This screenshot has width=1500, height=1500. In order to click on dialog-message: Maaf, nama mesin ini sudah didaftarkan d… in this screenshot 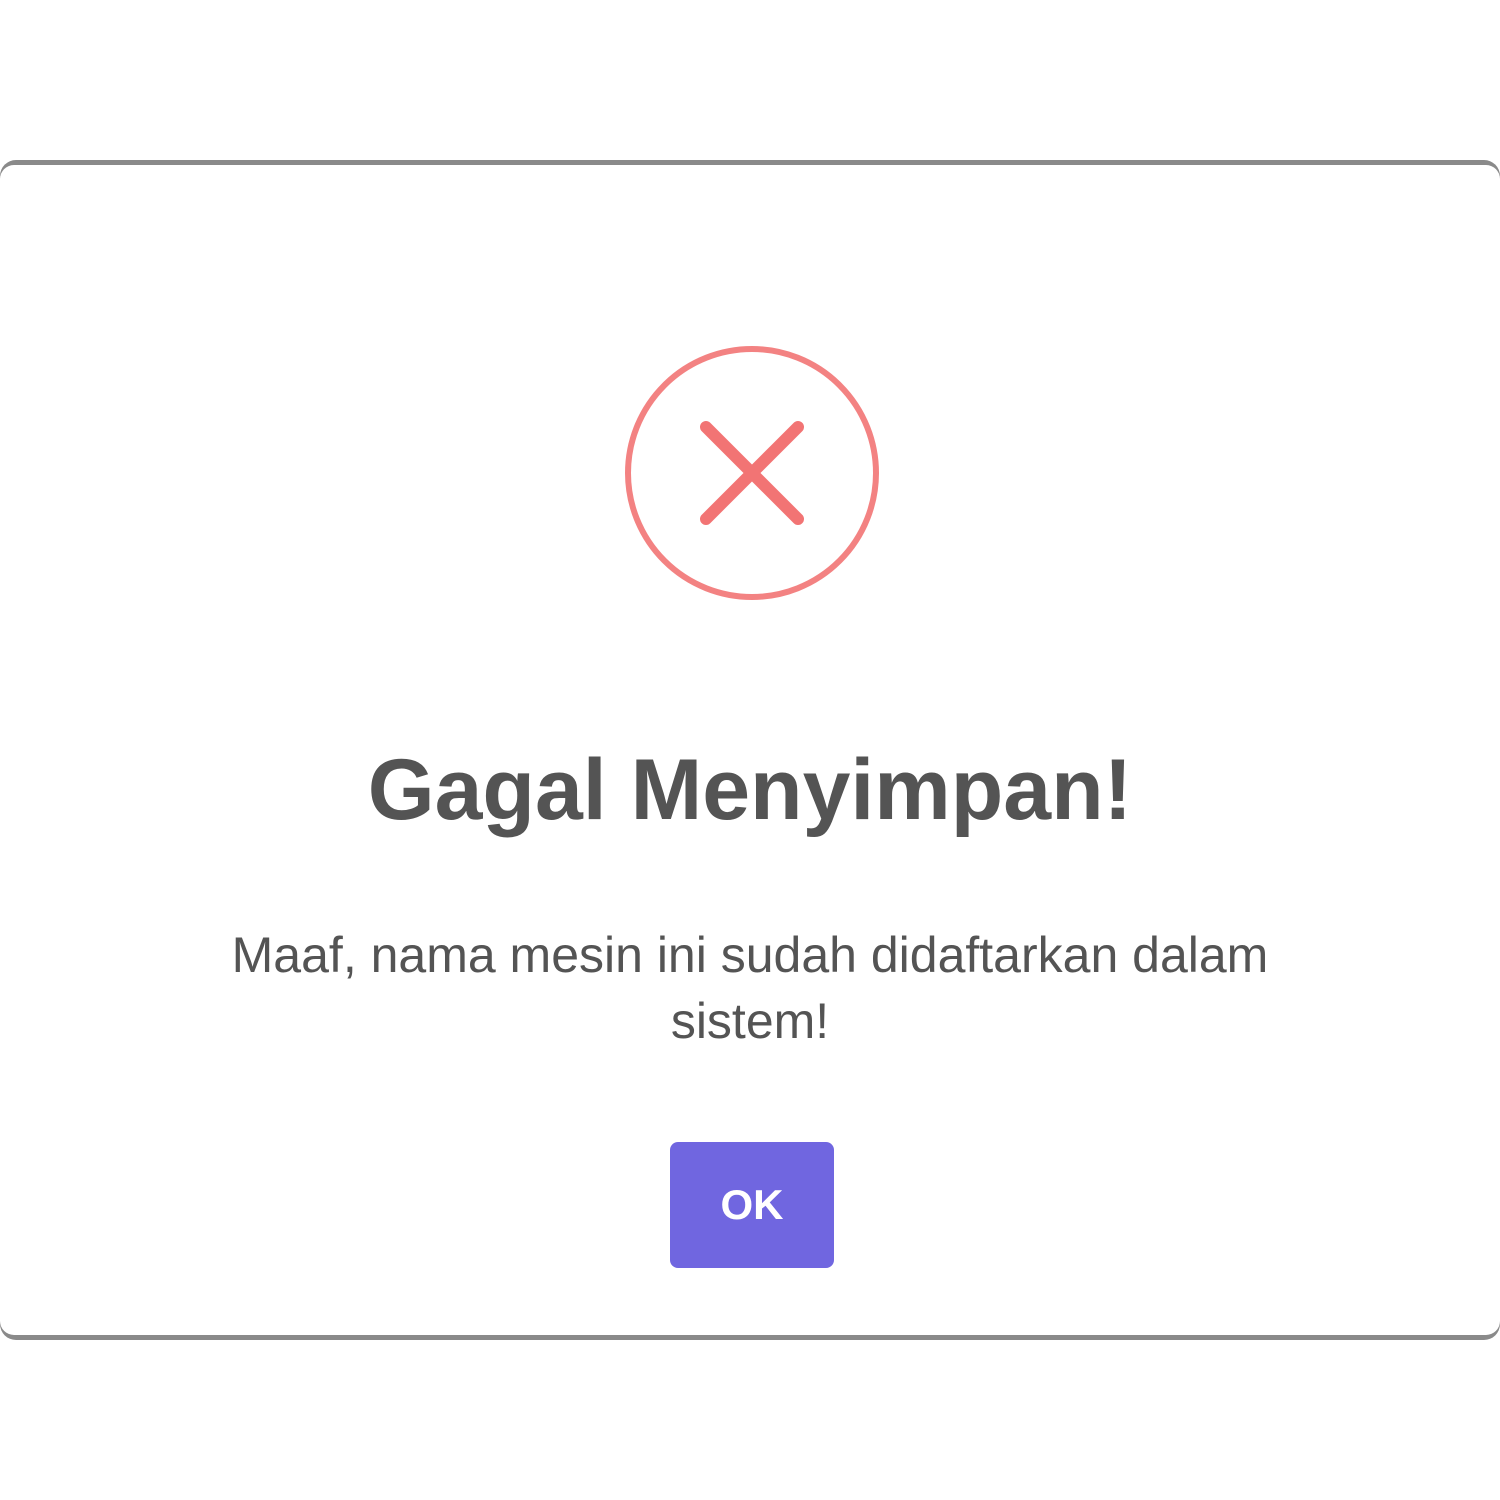, I will do `click(750, 988)`.